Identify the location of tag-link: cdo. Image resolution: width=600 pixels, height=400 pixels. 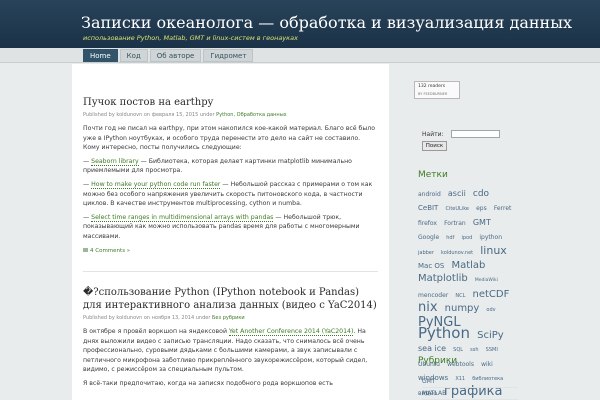
(481, 194).